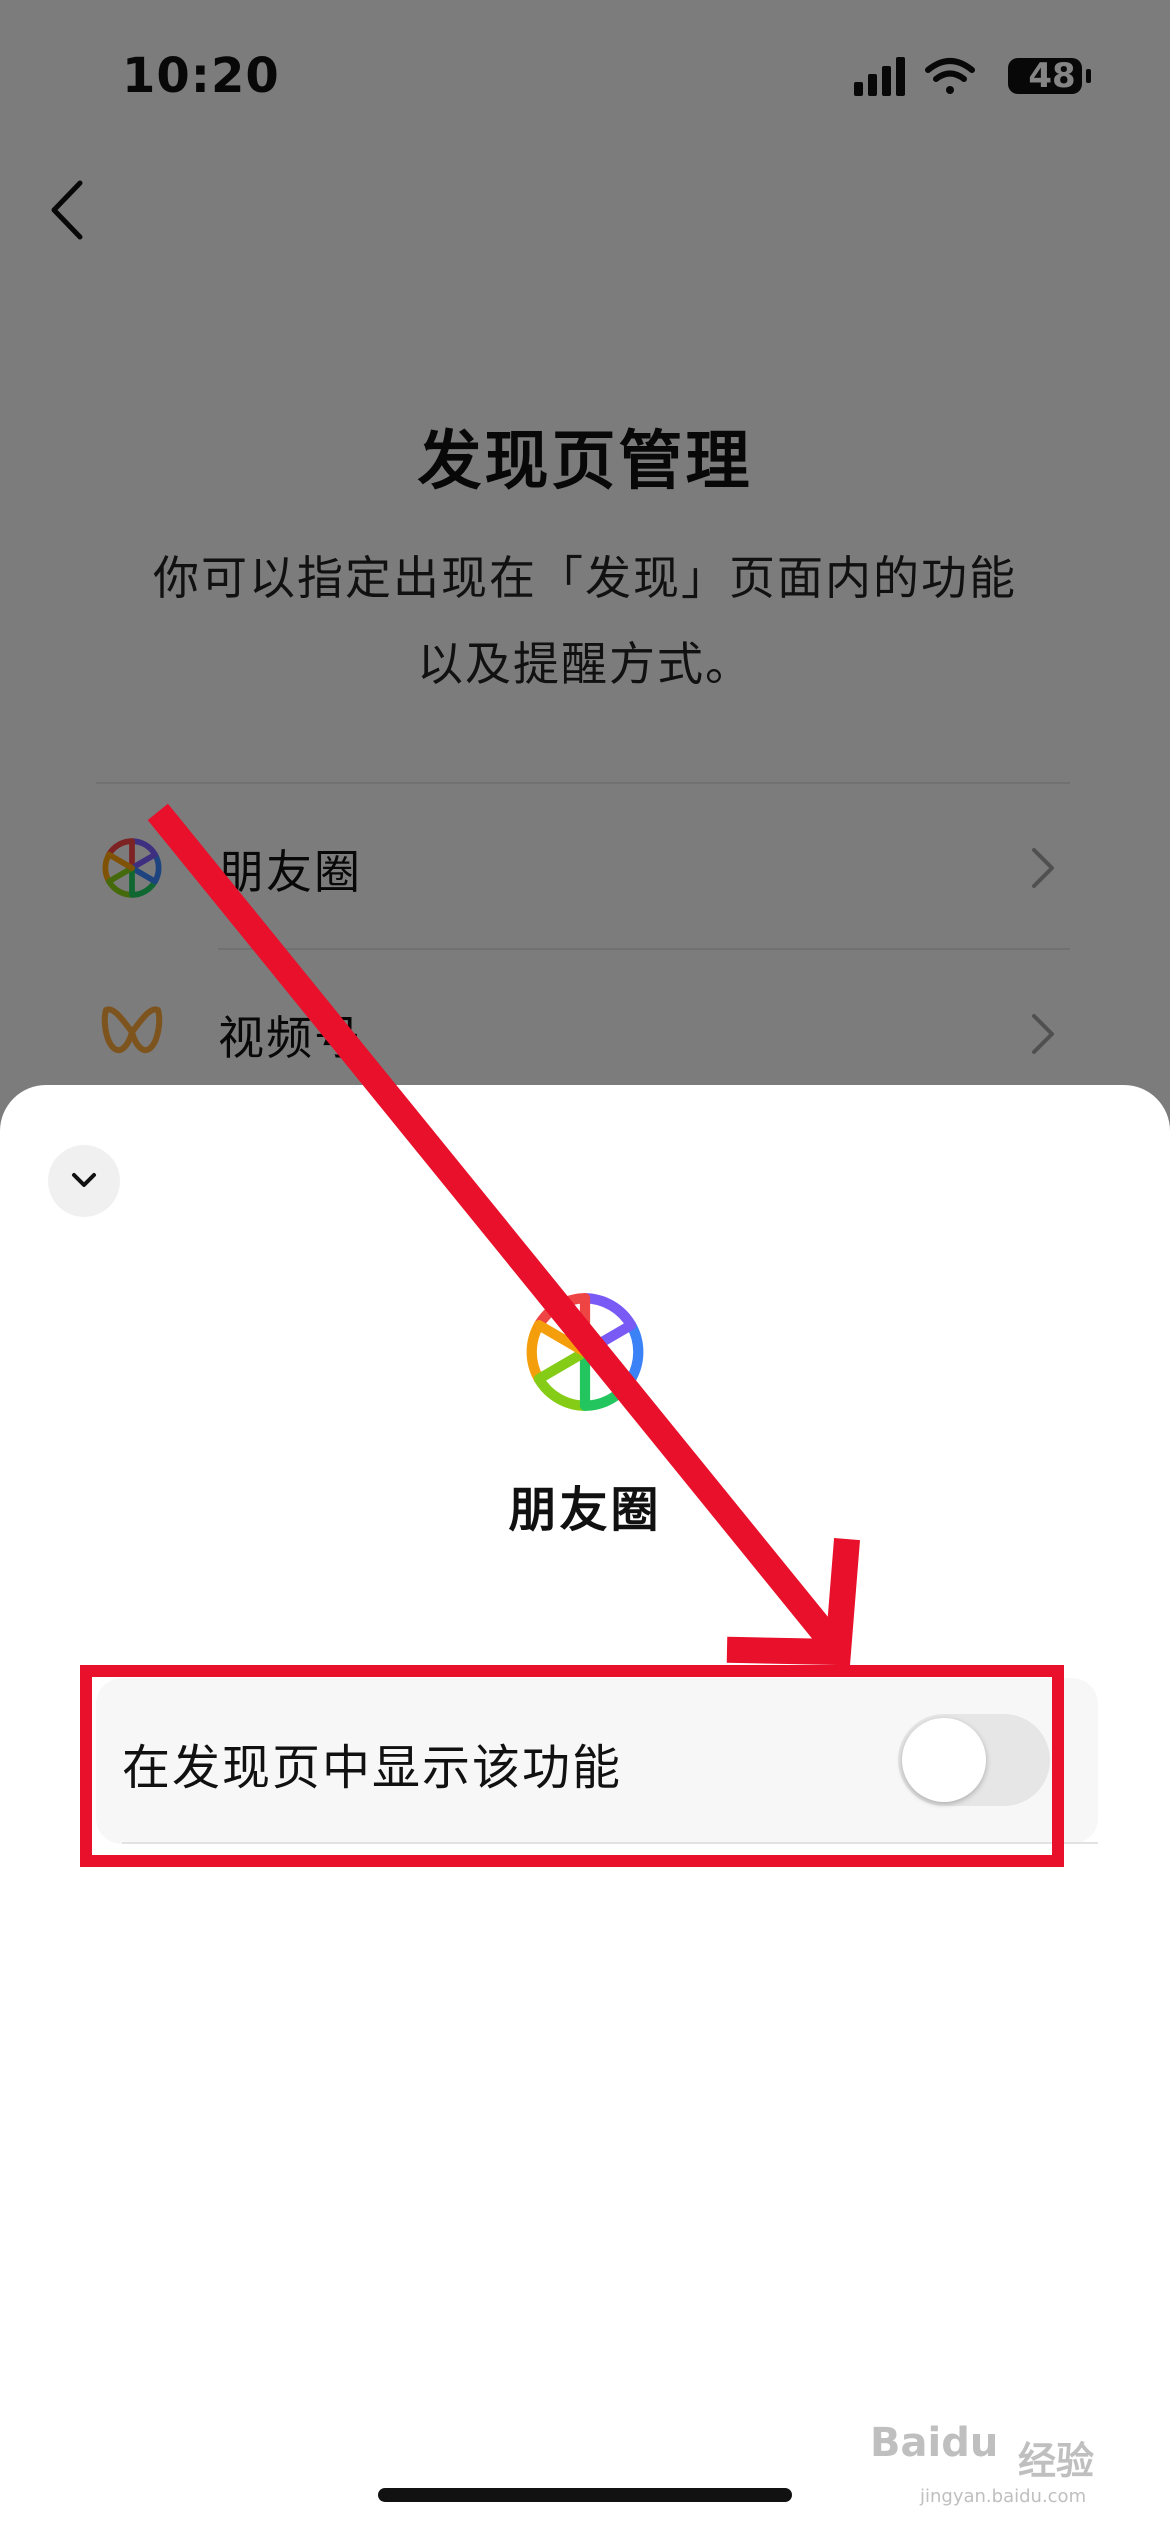  I want to click on chevron-down-icon, so click(84, 1180).